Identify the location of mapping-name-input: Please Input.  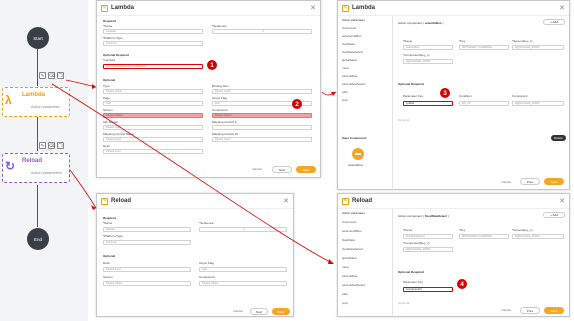
(153, 139).